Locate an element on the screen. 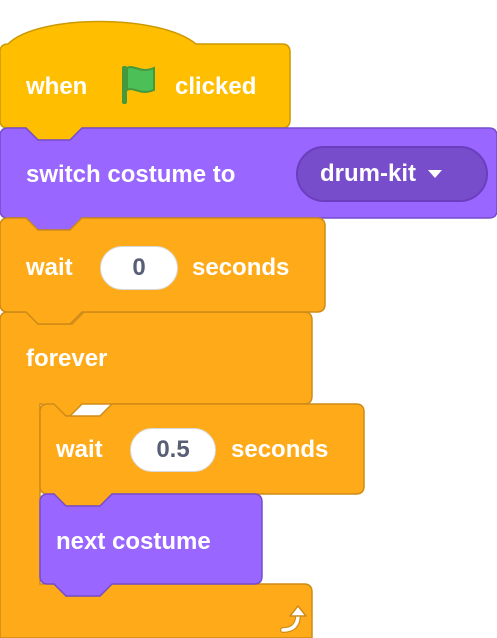 This screenshot has width=497, height=638. costume-dropdown: drum-kit is located at coordinates (392, 174).